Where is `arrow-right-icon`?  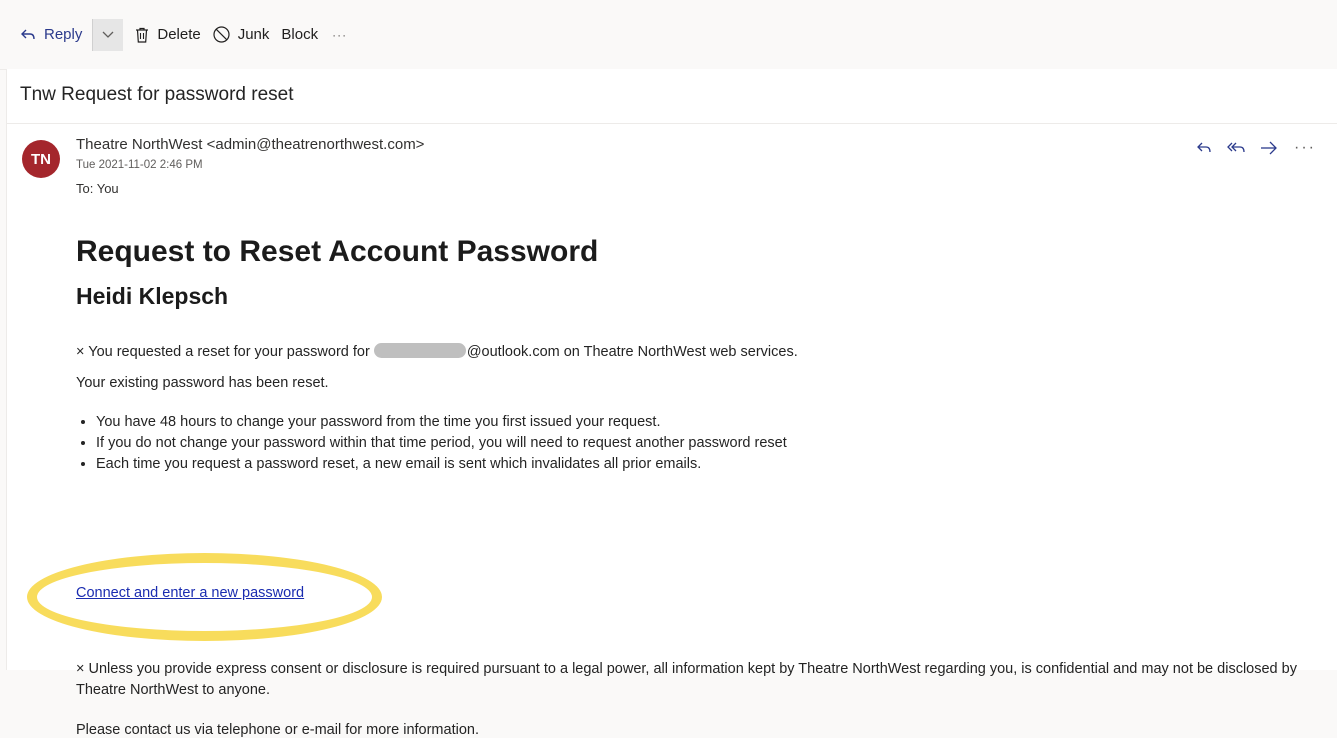 arrow-right-icon is located at coordinates (1269, 148).